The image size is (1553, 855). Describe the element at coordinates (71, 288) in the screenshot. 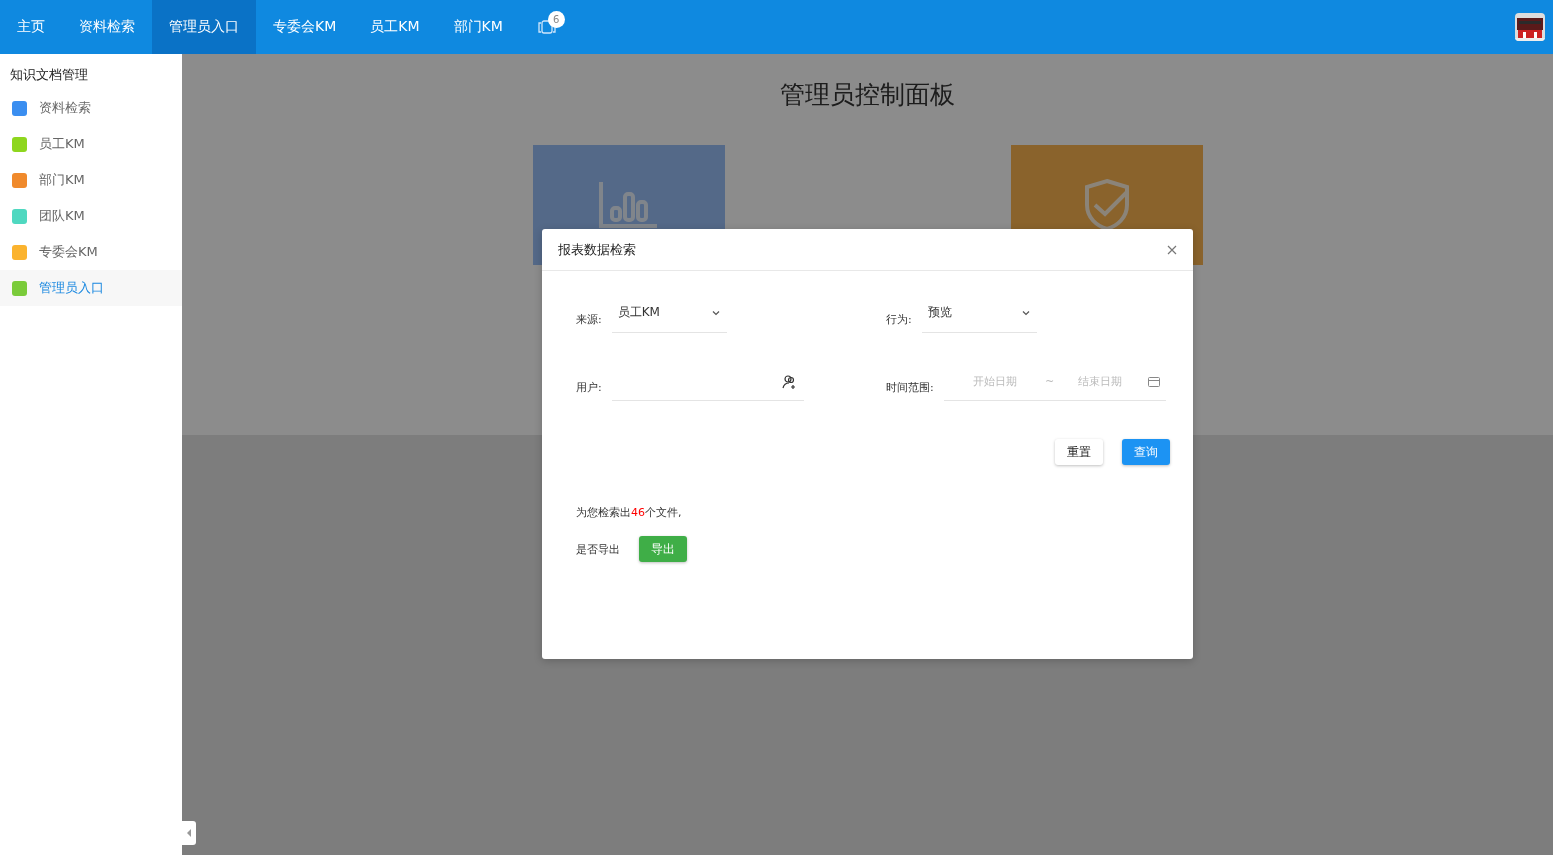

I see `sidebar-label: 管理员入口` at that location.